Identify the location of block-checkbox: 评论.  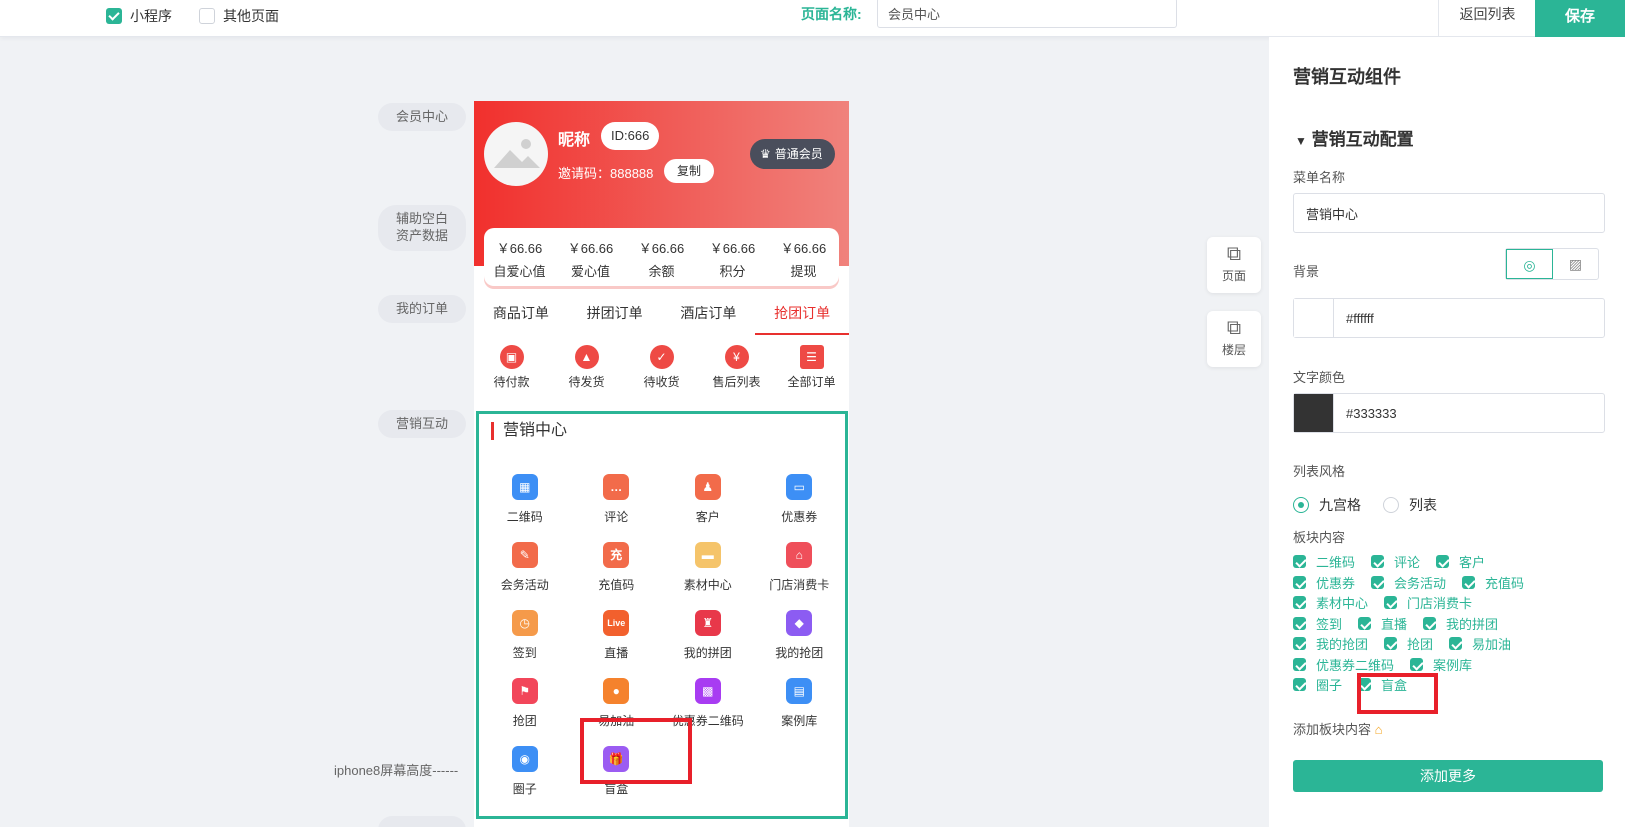
(1395, 561).